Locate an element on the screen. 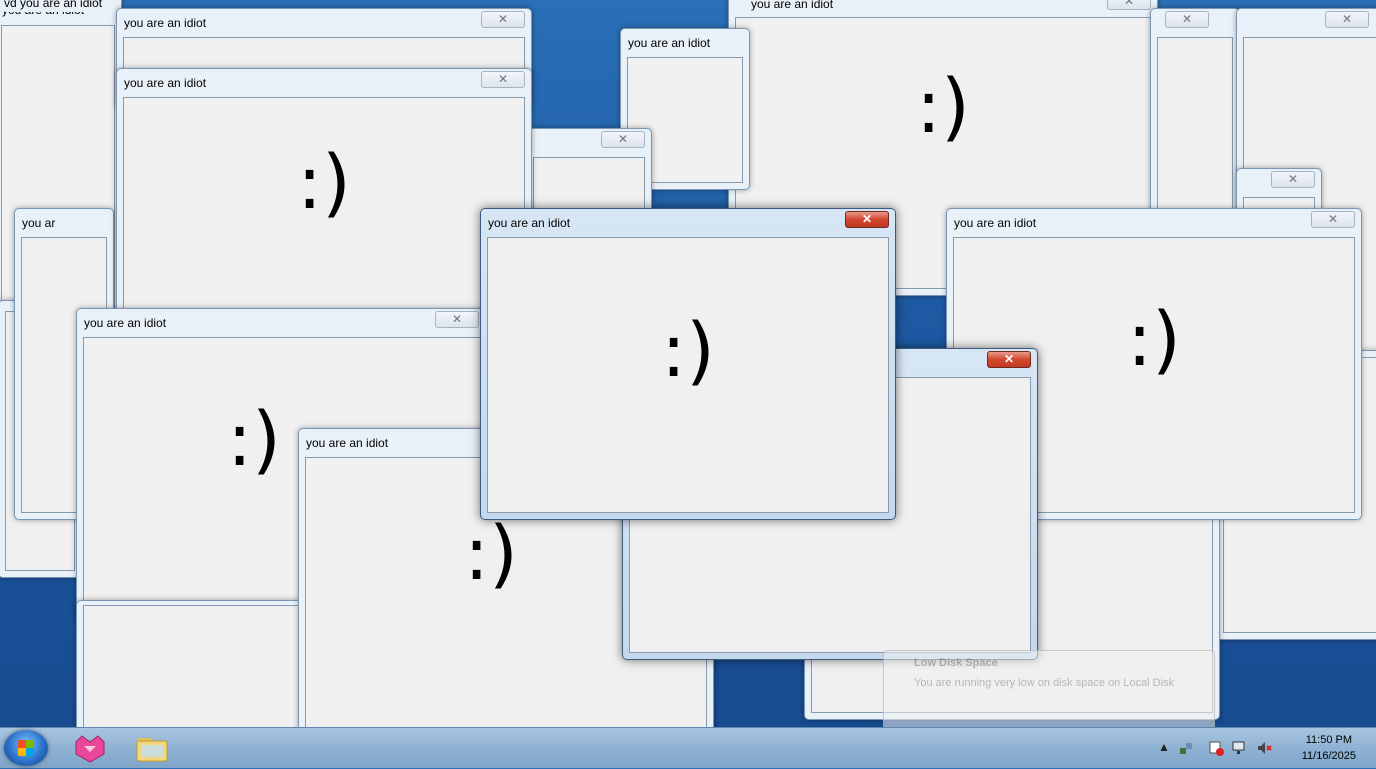 This screenshot has width=1376, height=769. network-status-icon is located at coordinates (1240, 748).